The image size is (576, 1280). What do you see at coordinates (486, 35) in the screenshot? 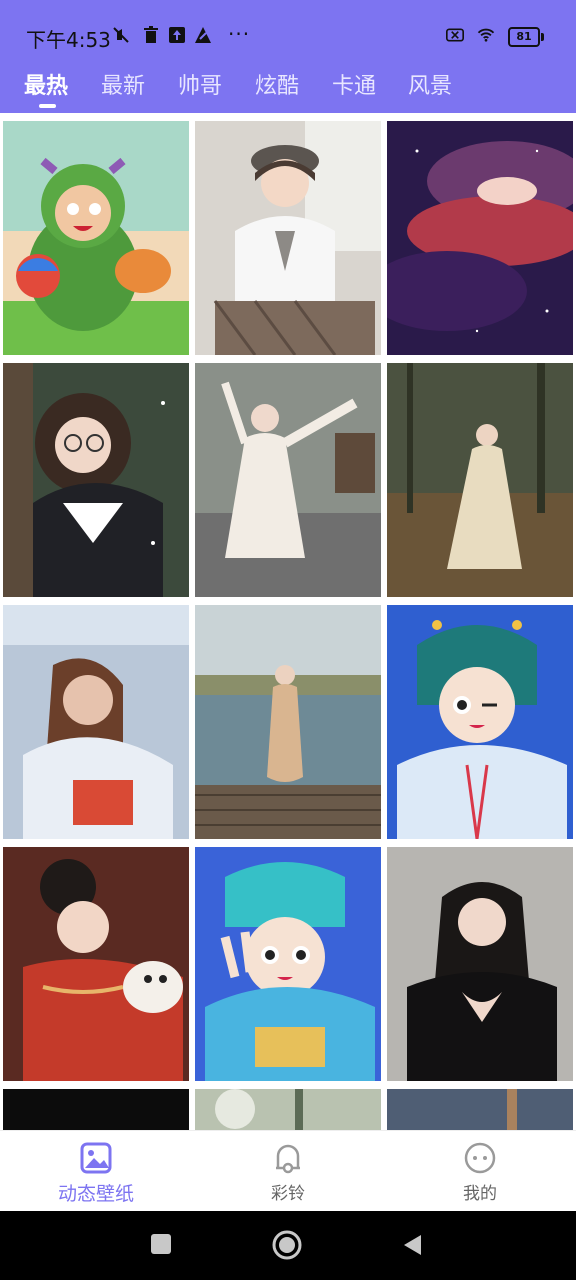
I see `wifi-icon` at bounding box center [486, 35].